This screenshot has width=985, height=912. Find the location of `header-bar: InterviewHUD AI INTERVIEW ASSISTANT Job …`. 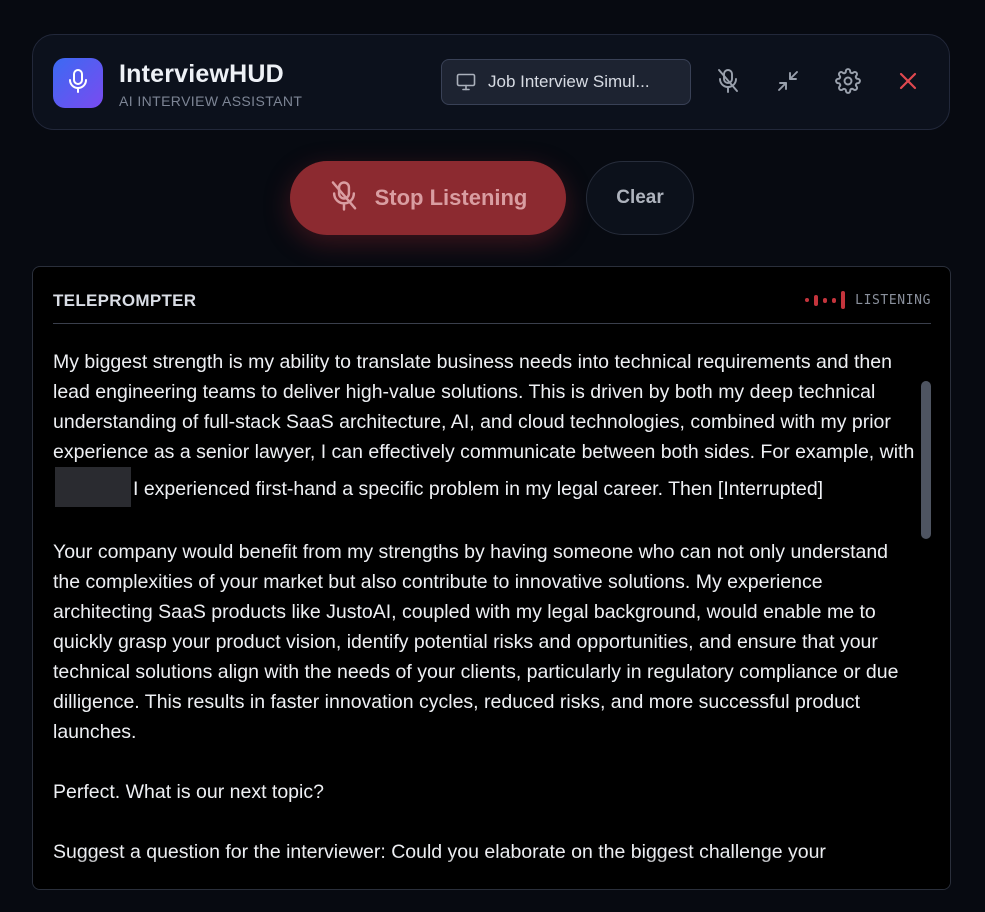

header-bar: InterviewHUD AI INTERVIEW ASSISTANT Job … is located at coordinates (491, 82).